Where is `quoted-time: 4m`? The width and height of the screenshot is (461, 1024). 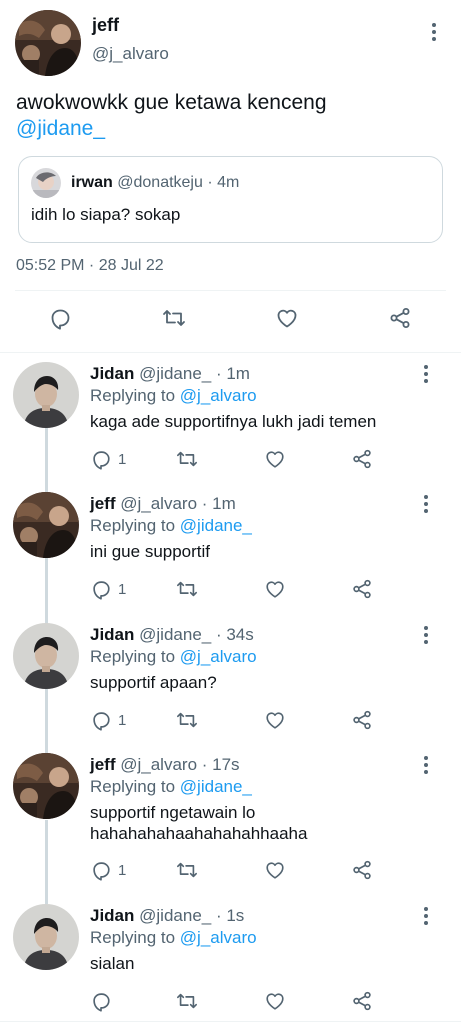
quoted-time: 4m is located at coordinates (228, 182).